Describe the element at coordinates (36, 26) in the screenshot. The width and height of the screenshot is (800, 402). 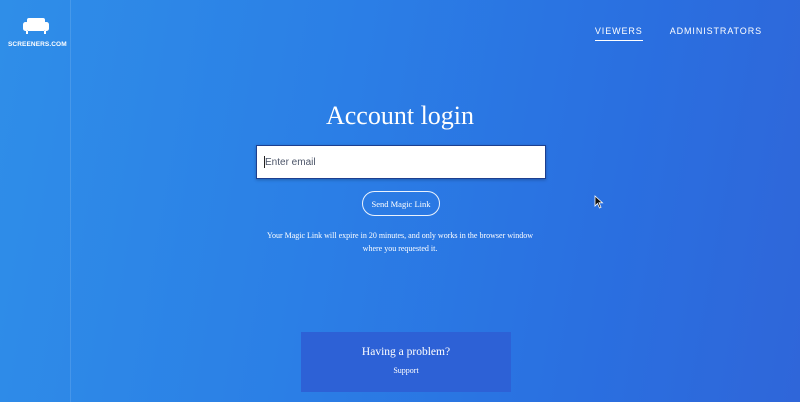
I see `sofa-icon` at that location.